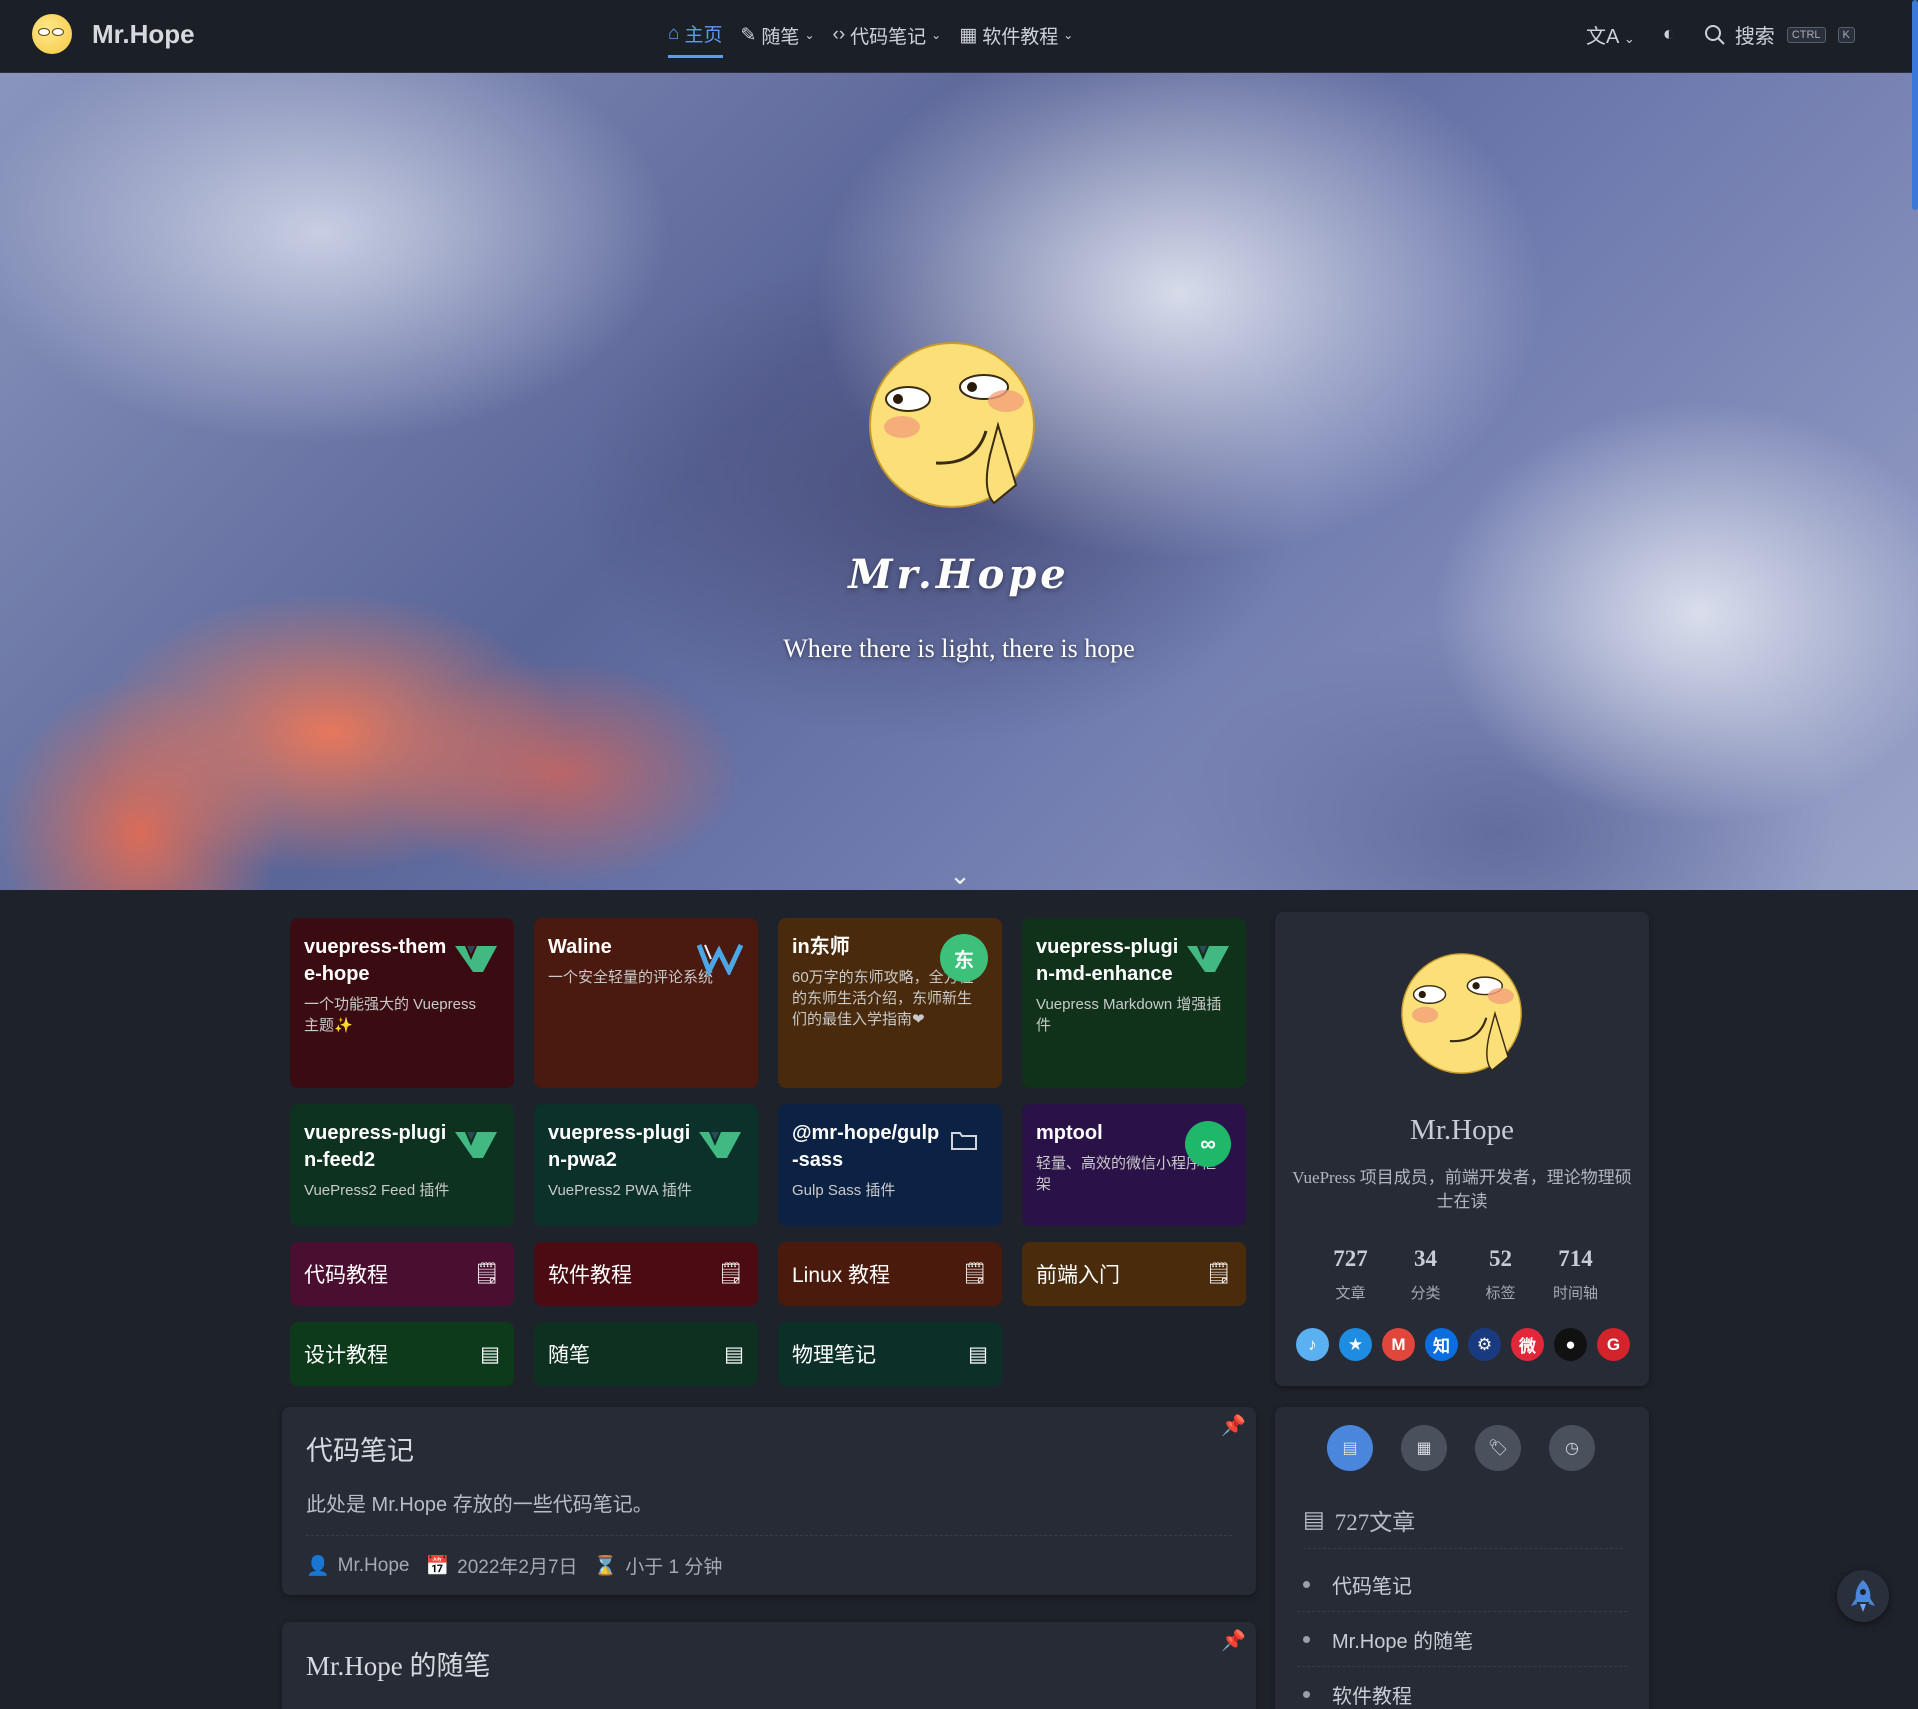 This screenshot has height=1709, width=1918. I want to click on profile-stats: 727 文章 34 分类 52 标签 714 时间轴, so click(1463, 1274).